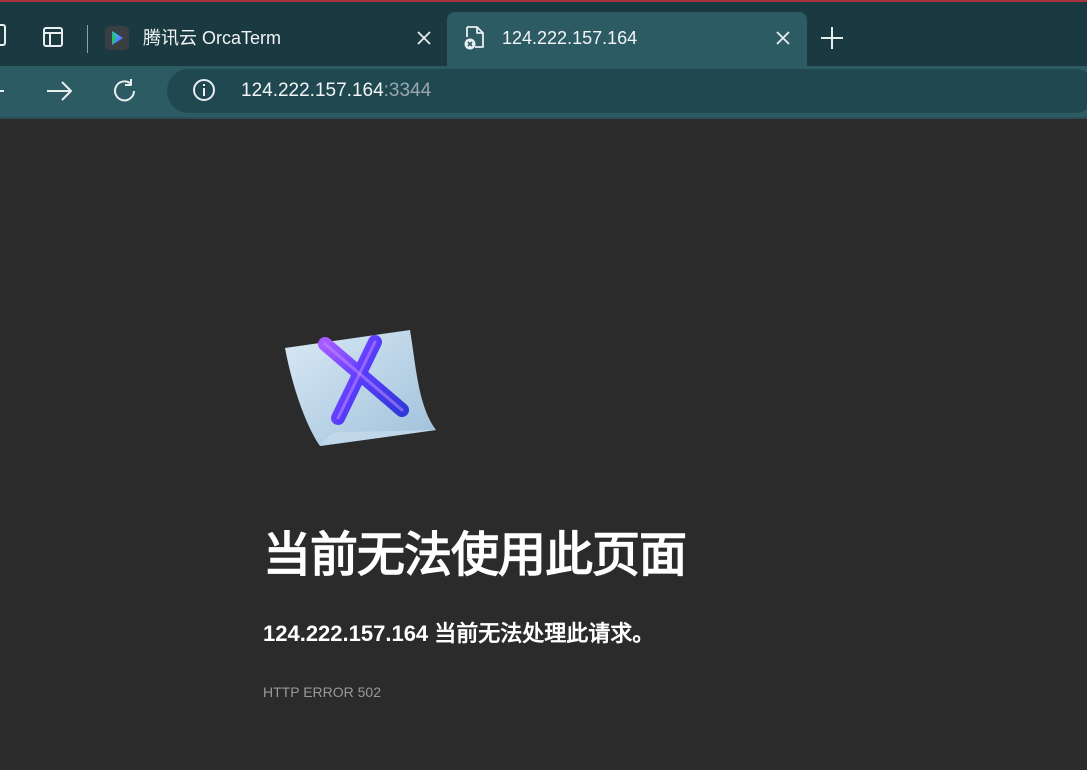 The width and height of the screenshot is (1087, 770). I want to click on error-title: 当前无法使用此页面, so click(475, 555).